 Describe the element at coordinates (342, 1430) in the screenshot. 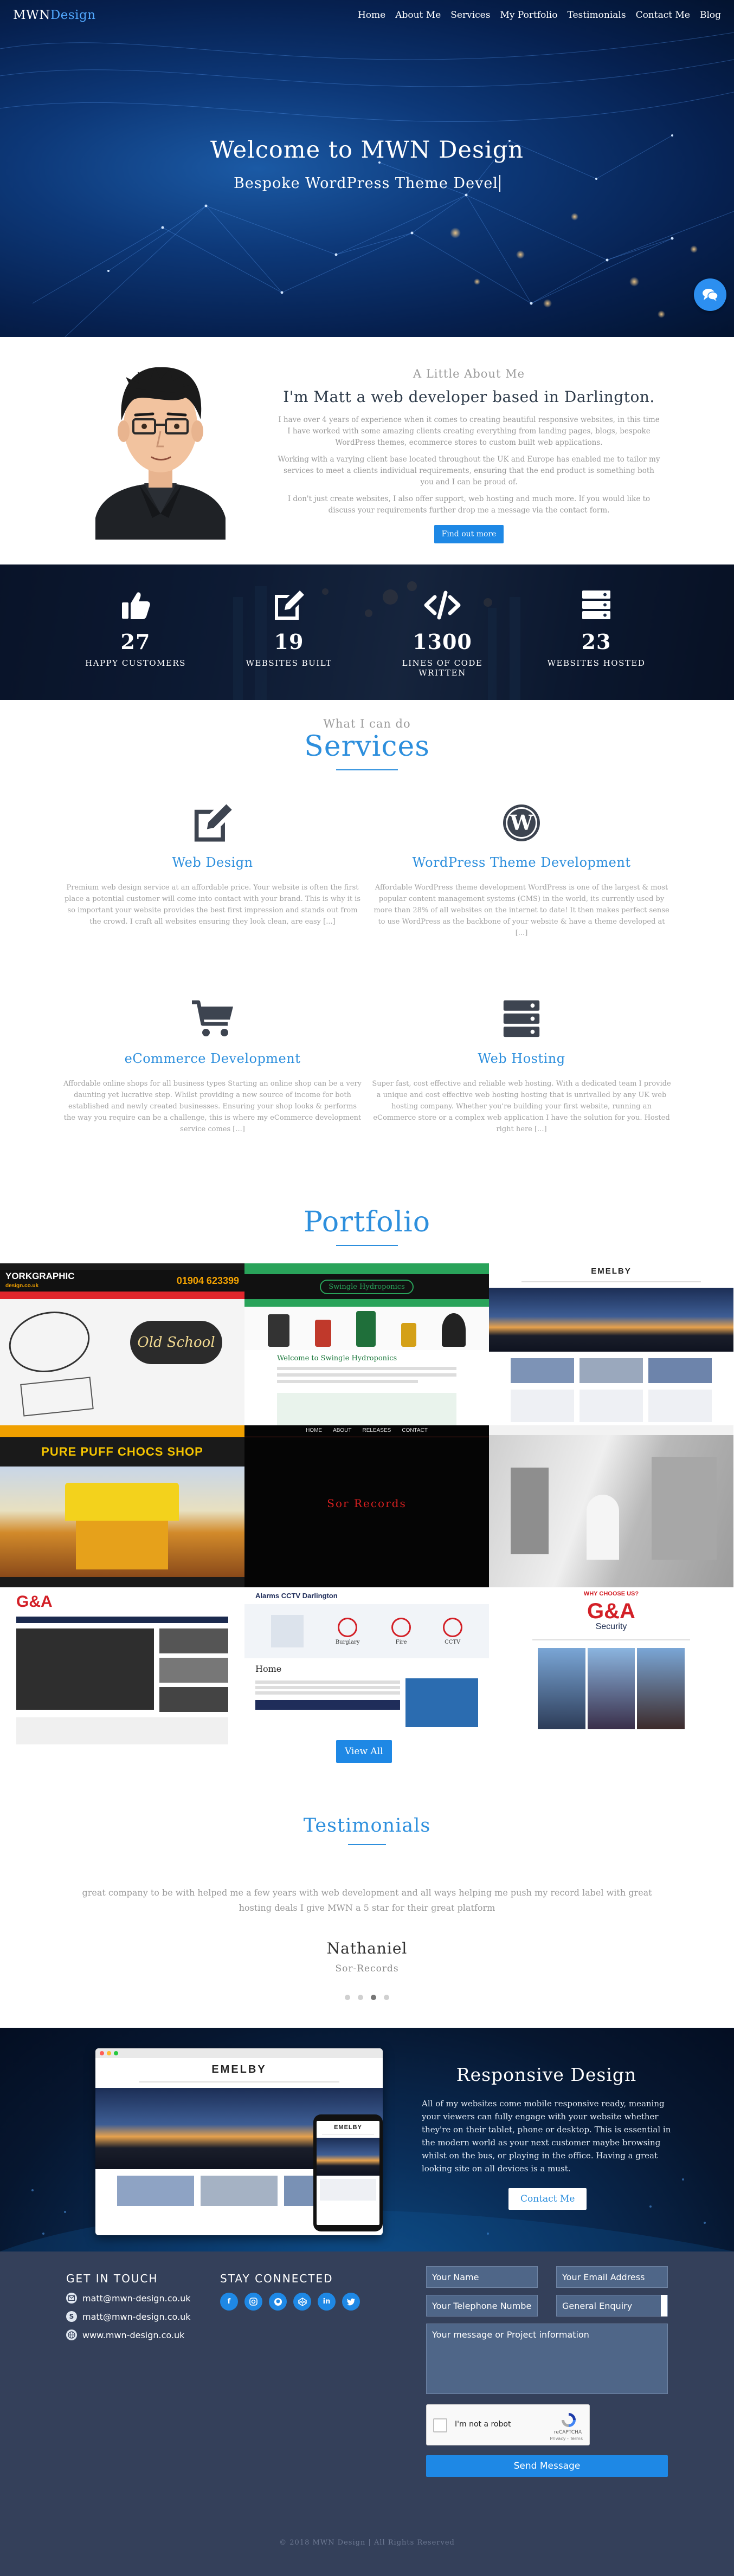

I see `tile-menu-item: ABOUT` at that location.